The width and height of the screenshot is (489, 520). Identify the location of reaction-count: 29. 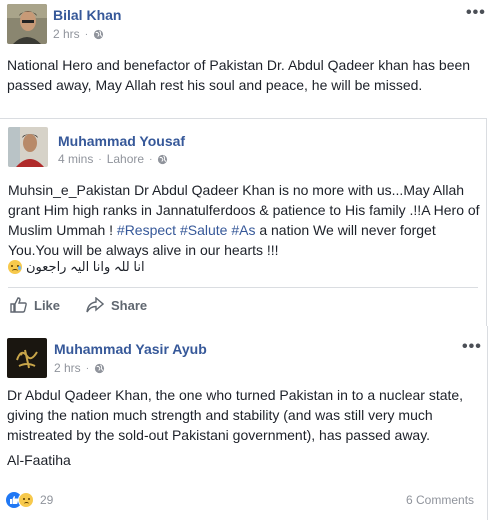
(46, 500).